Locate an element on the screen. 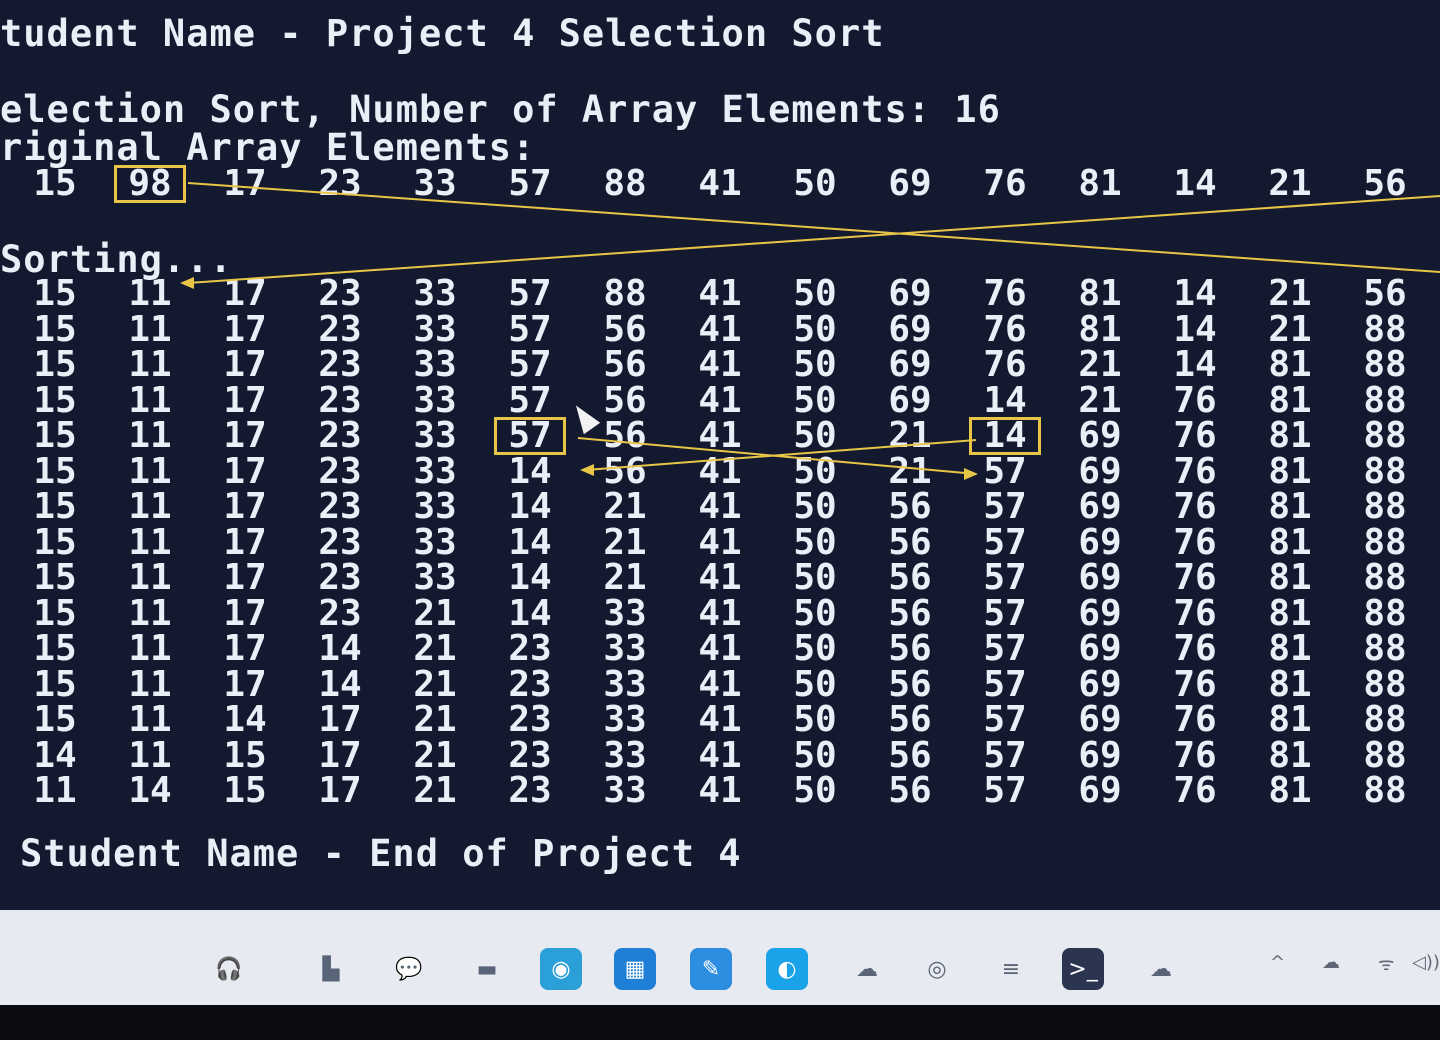 The image size is (1440, 1040). browser-icon: ◐ is located at coordinates (787, 969).